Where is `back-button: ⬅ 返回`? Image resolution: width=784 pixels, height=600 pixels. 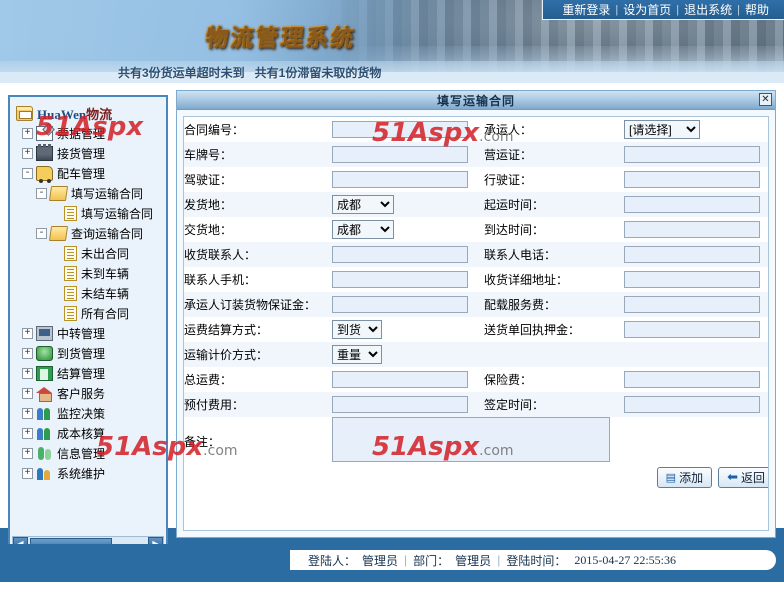
back-button: ⬅ 返回 is located at coordinates (743, 477).